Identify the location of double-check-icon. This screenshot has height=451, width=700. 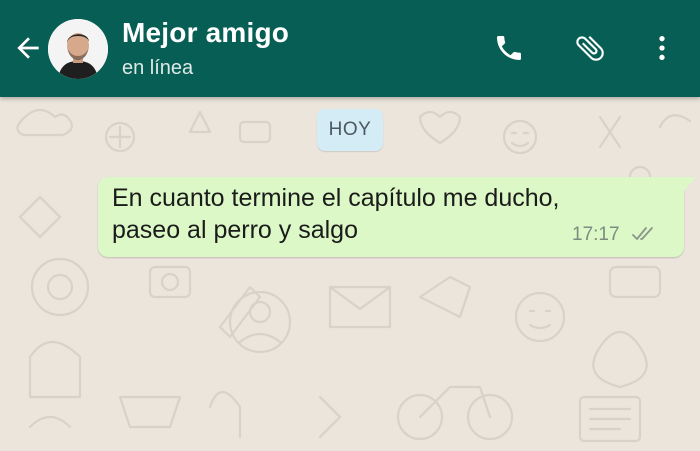
(642, 233).